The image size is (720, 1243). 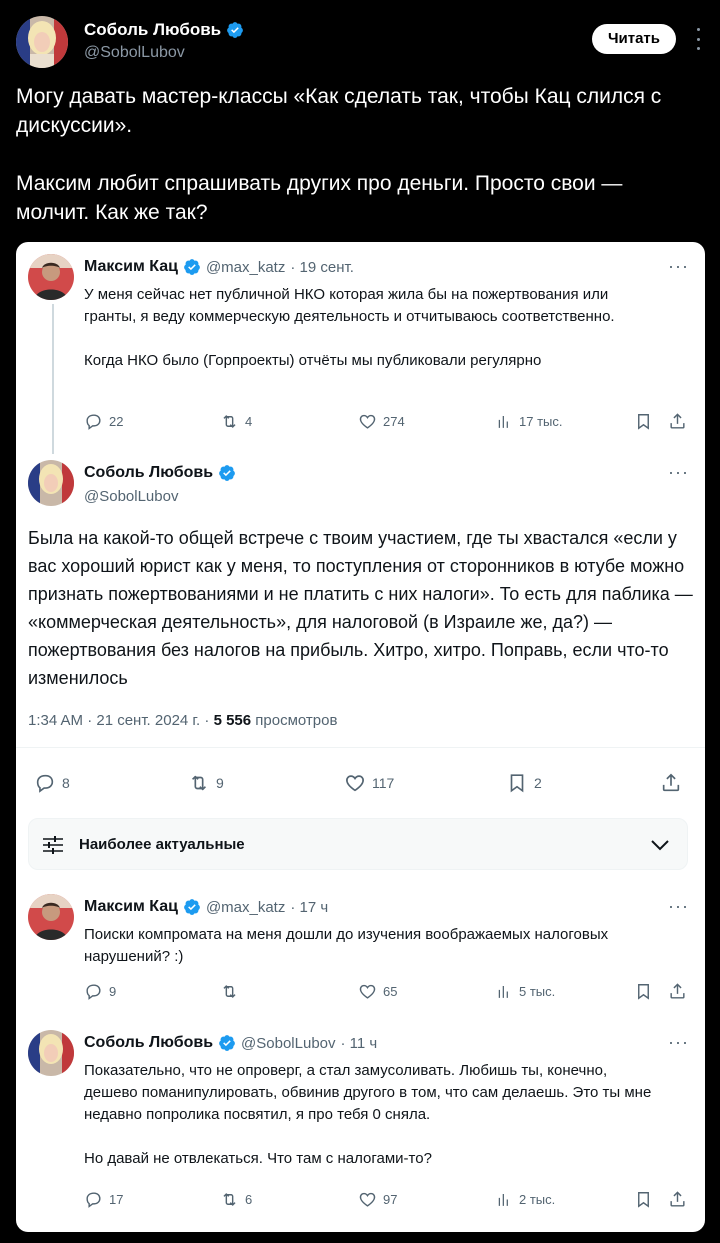 I want to click on reply-action: 22, so click(x=103, y=421).